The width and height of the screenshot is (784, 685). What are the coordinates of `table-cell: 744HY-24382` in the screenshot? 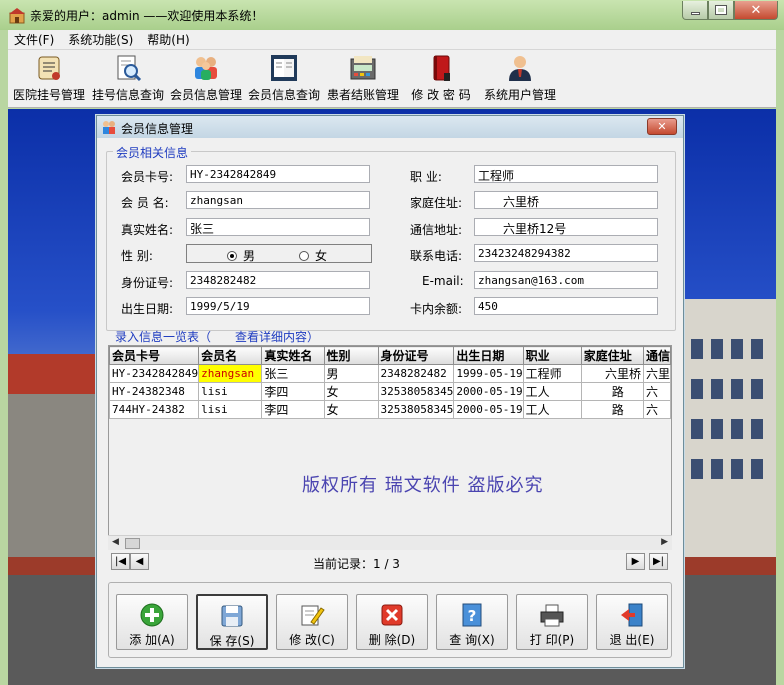 It's located at (154, 409).